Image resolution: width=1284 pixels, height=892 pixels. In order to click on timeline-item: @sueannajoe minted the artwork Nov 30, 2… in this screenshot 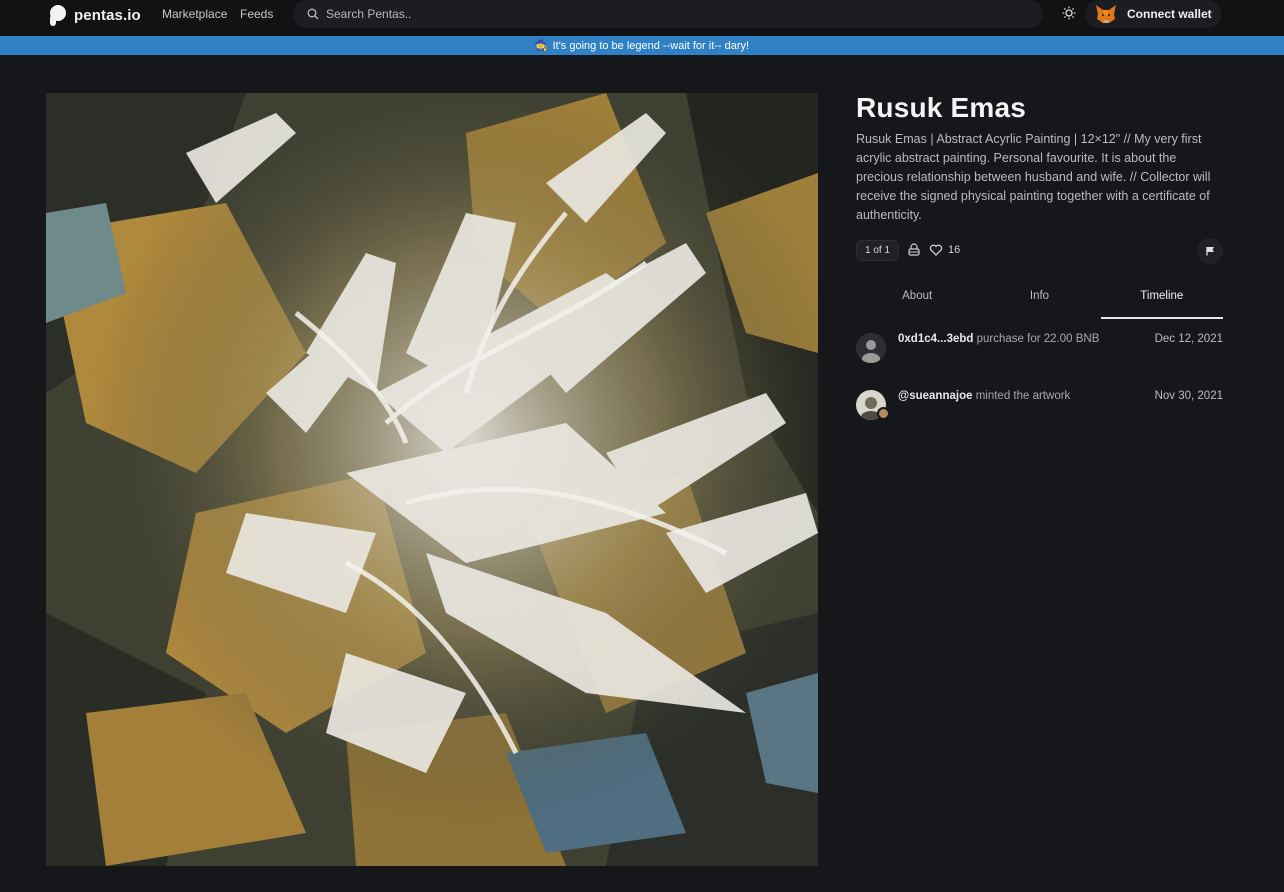, I will do `click(1039, 406)`.